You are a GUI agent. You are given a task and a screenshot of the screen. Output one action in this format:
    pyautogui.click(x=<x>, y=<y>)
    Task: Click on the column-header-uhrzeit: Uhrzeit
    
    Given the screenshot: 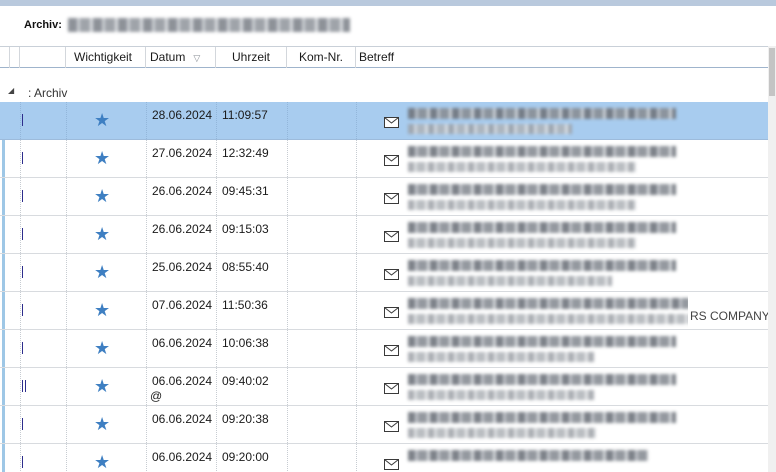 What is the action you would take?
    pyautogui.click(x=251, y=57)
    